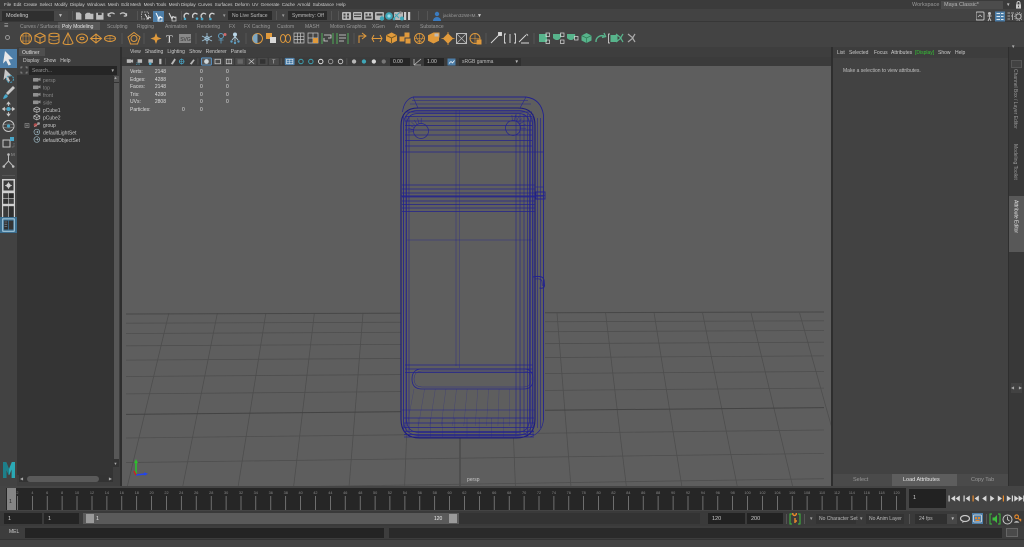  What do you see at coordinates (286, 493) in the screenshot?
I see `svg-text: 38` at bounding box center [286, 493].